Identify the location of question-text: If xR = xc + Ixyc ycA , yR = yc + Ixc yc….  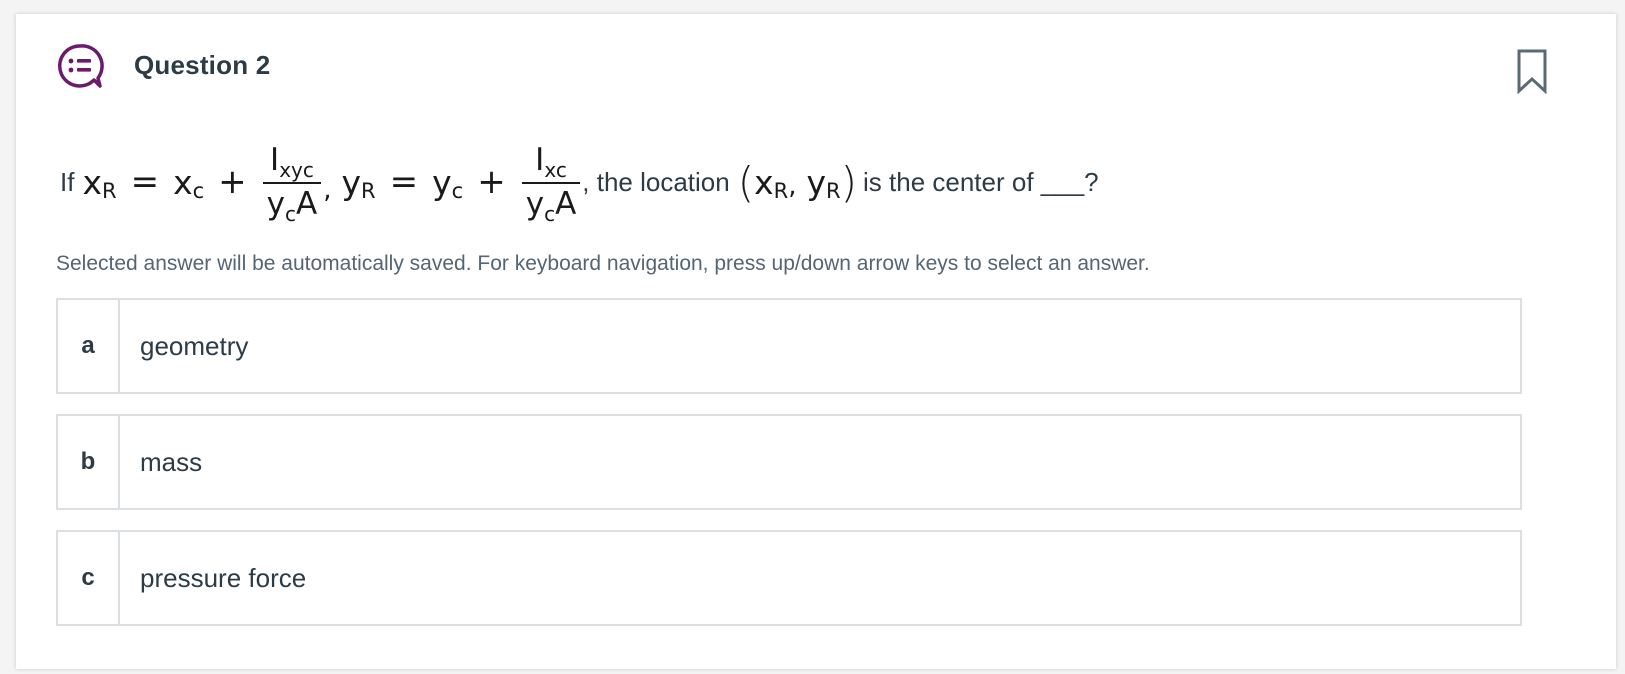
(579, 182).